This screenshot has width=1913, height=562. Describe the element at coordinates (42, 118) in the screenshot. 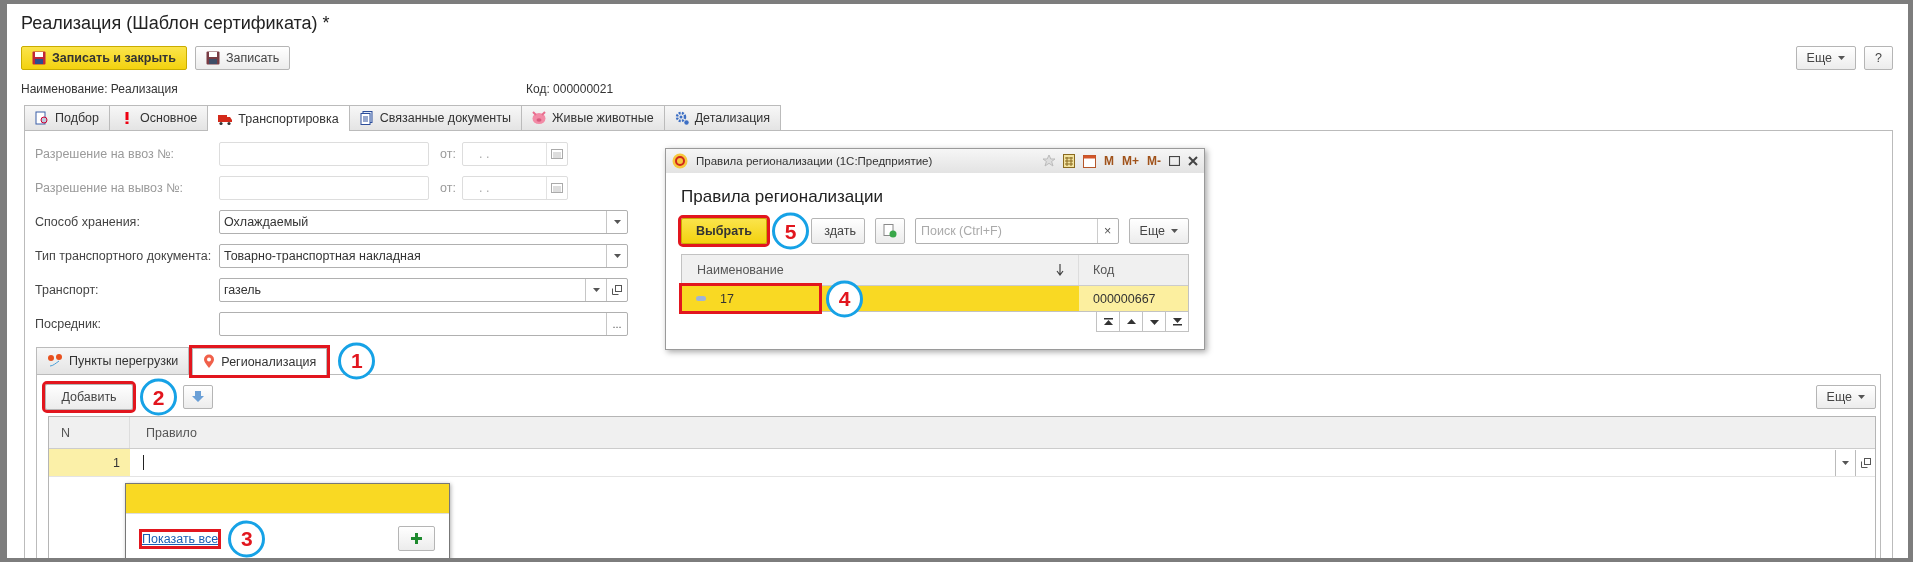

I see `document-search-icon` at that location.